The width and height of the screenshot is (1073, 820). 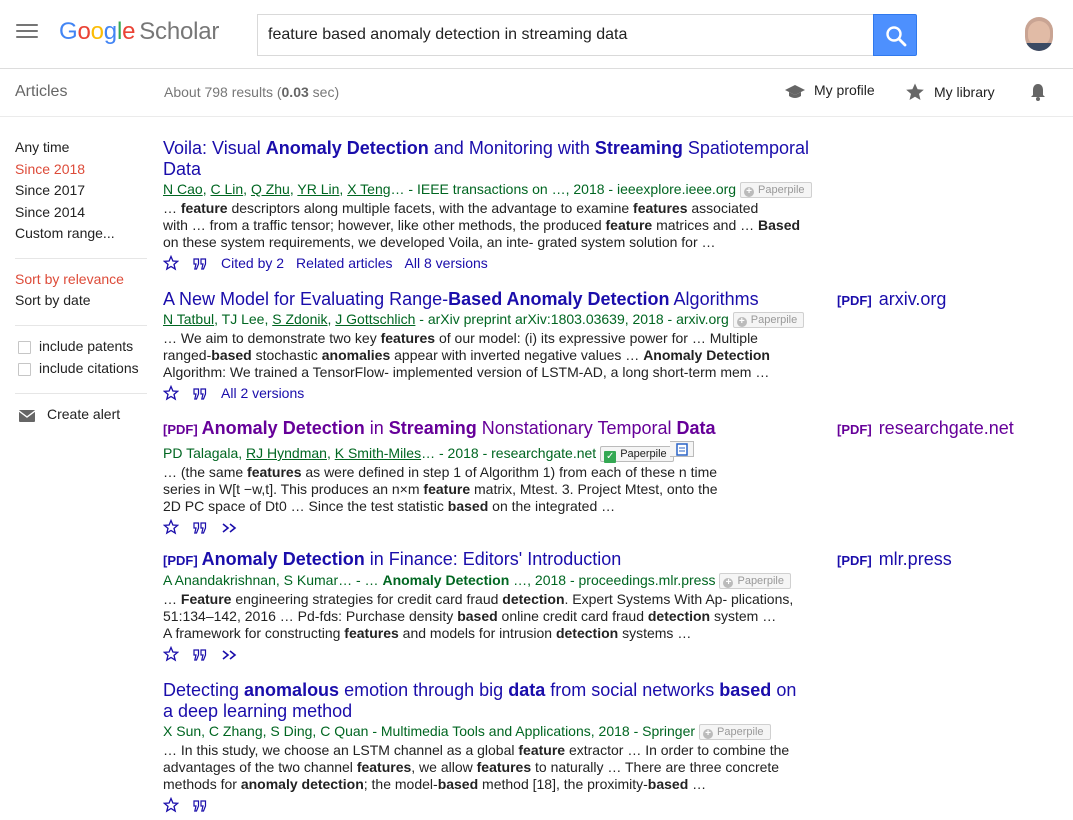 I want to click on result-actions: Cited by 2 Related articles All 8 versions, so click(x=503, y=263).